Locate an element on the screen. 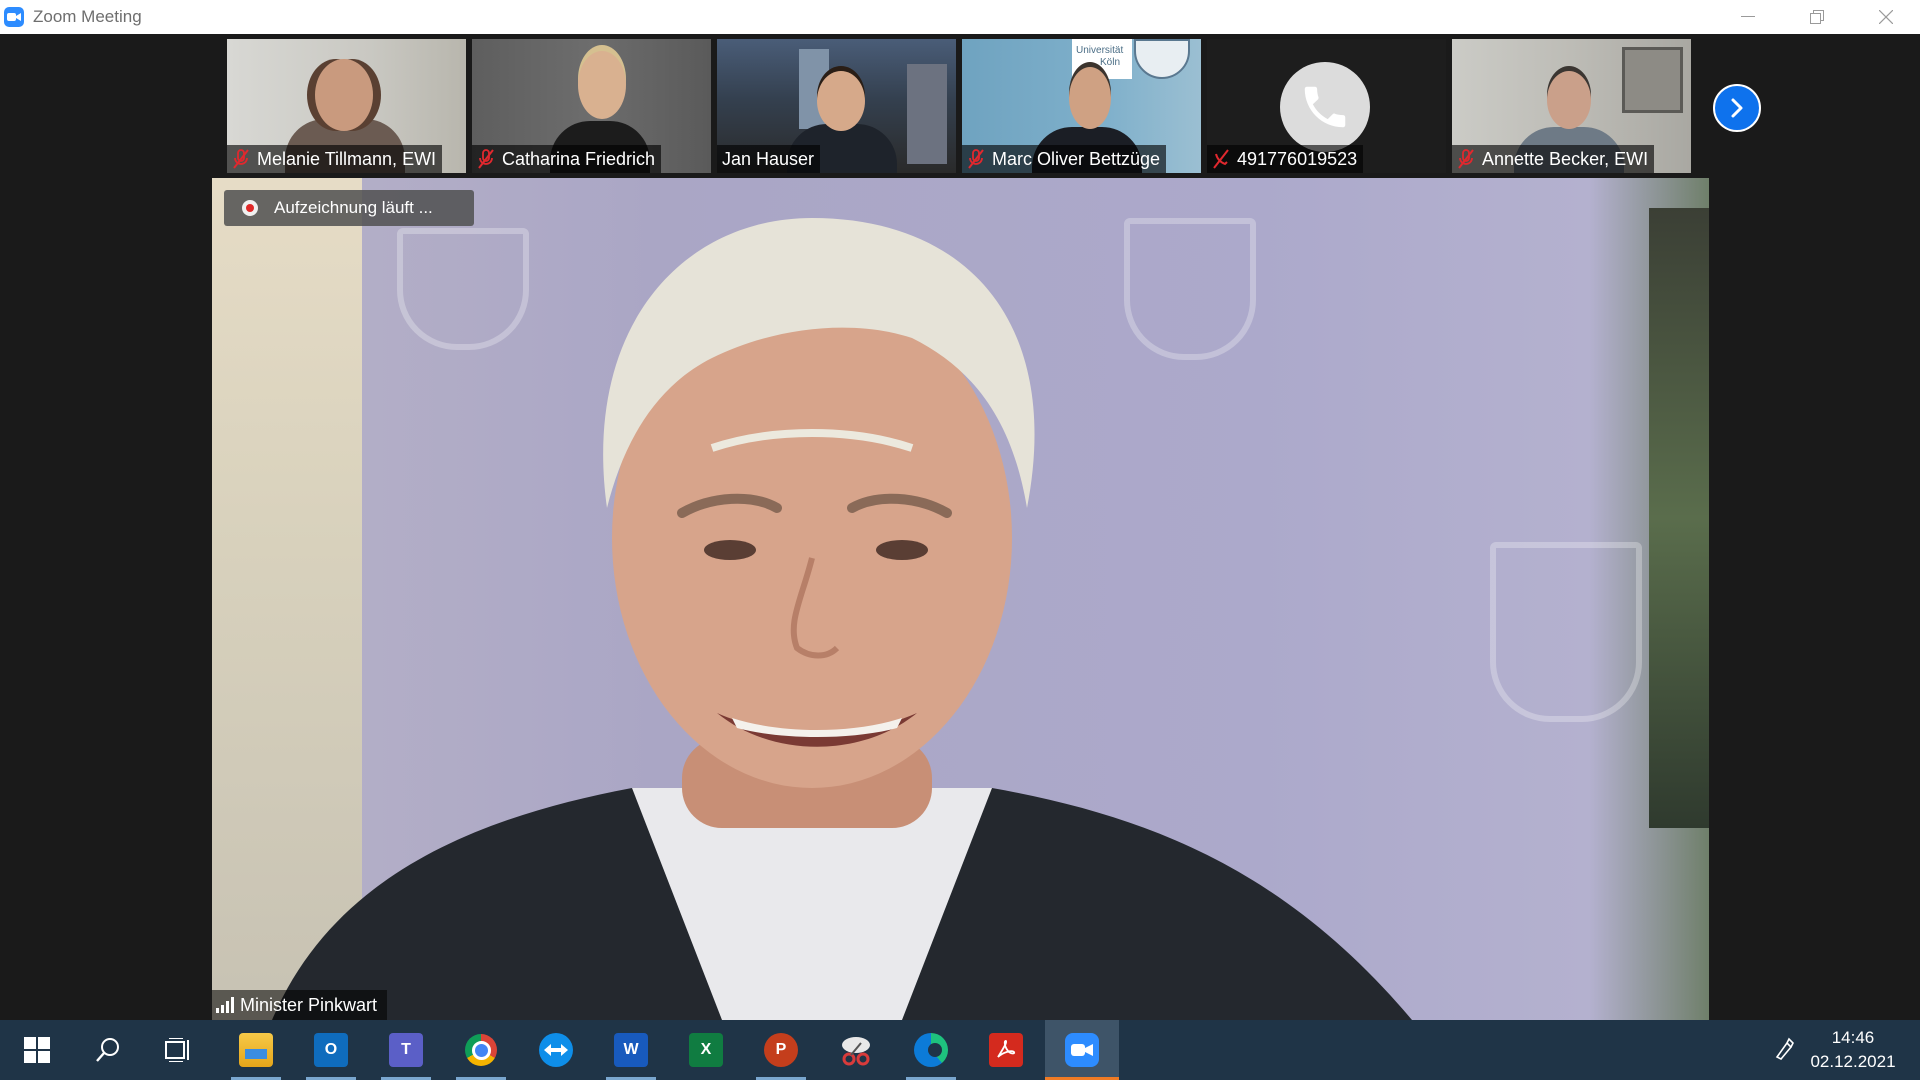 The image size is (1920, 1080). word-icon: W is located at coordinates (631, 1050).